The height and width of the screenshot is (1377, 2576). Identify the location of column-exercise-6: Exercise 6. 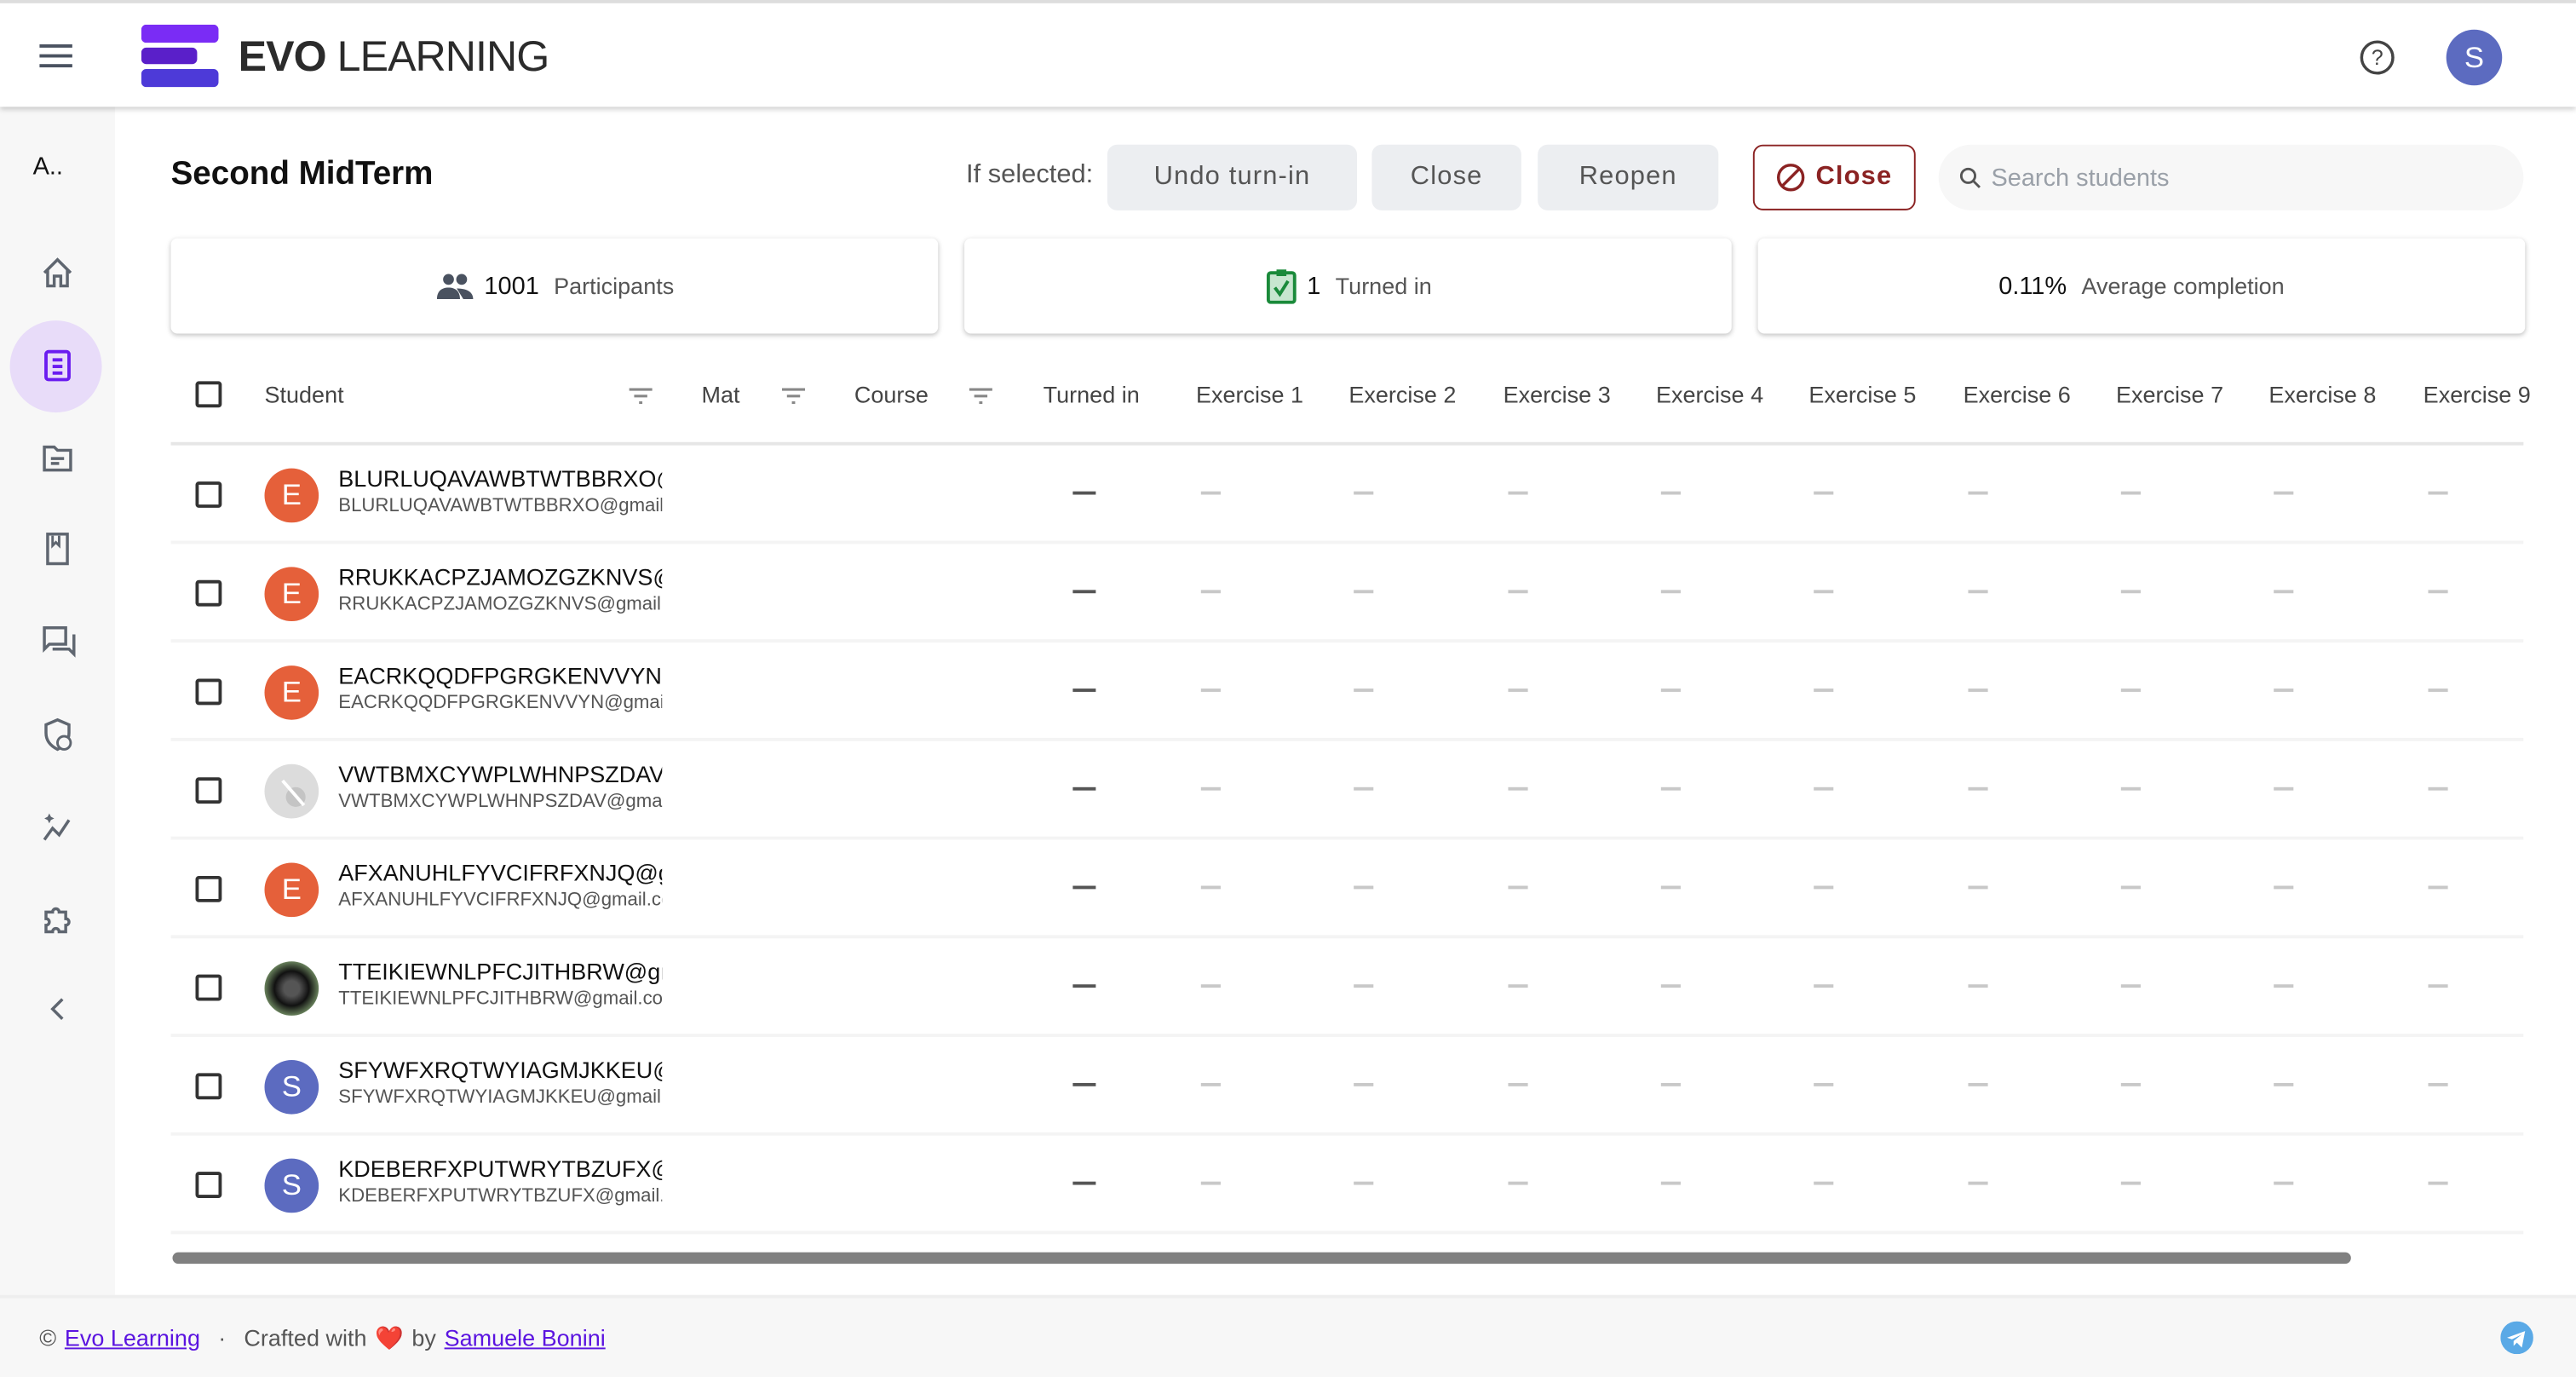
(2018, 394).